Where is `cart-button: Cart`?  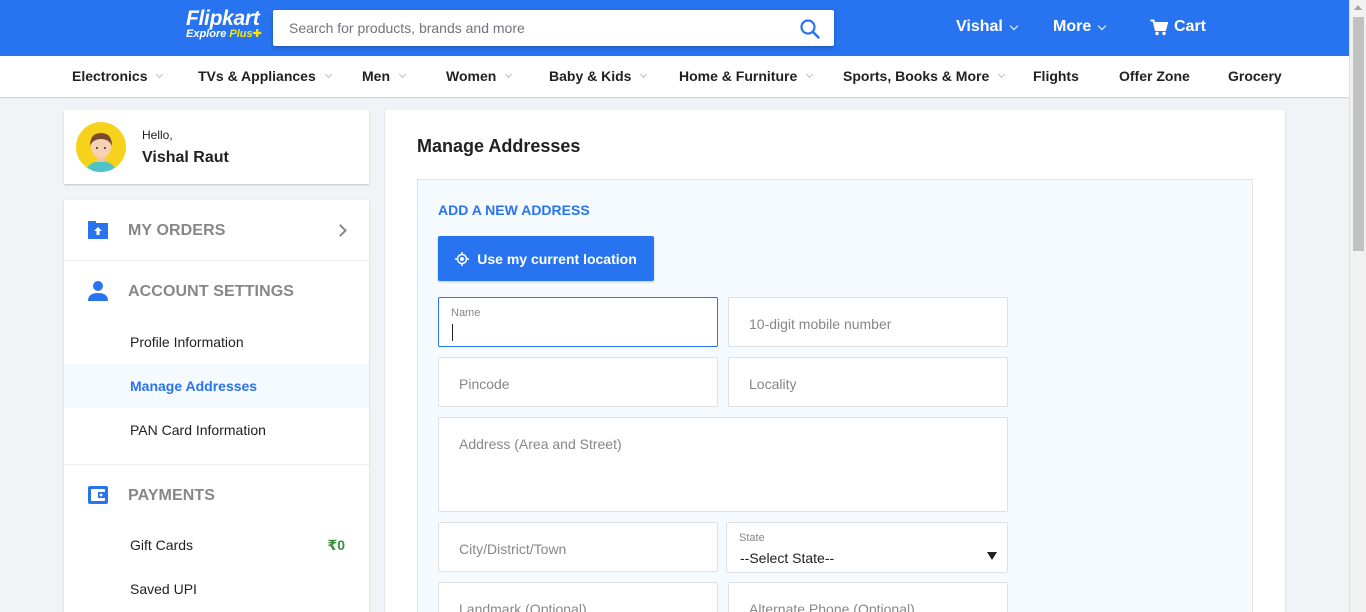
cart-button: Cart is located at coordinates (1178, 27).